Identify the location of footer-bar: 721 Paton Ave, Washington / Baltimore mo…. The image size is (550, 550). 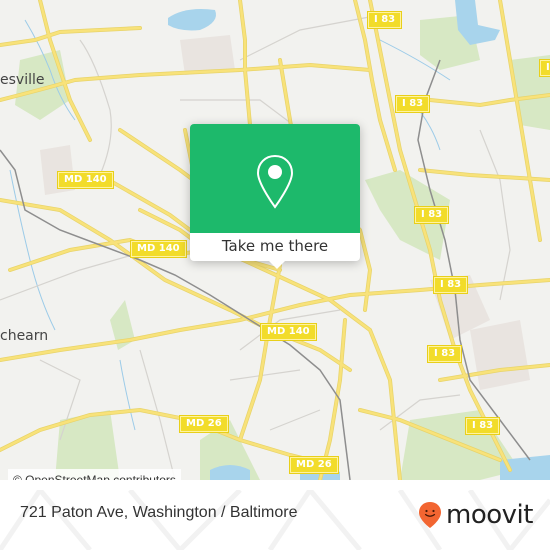
(275, 520).